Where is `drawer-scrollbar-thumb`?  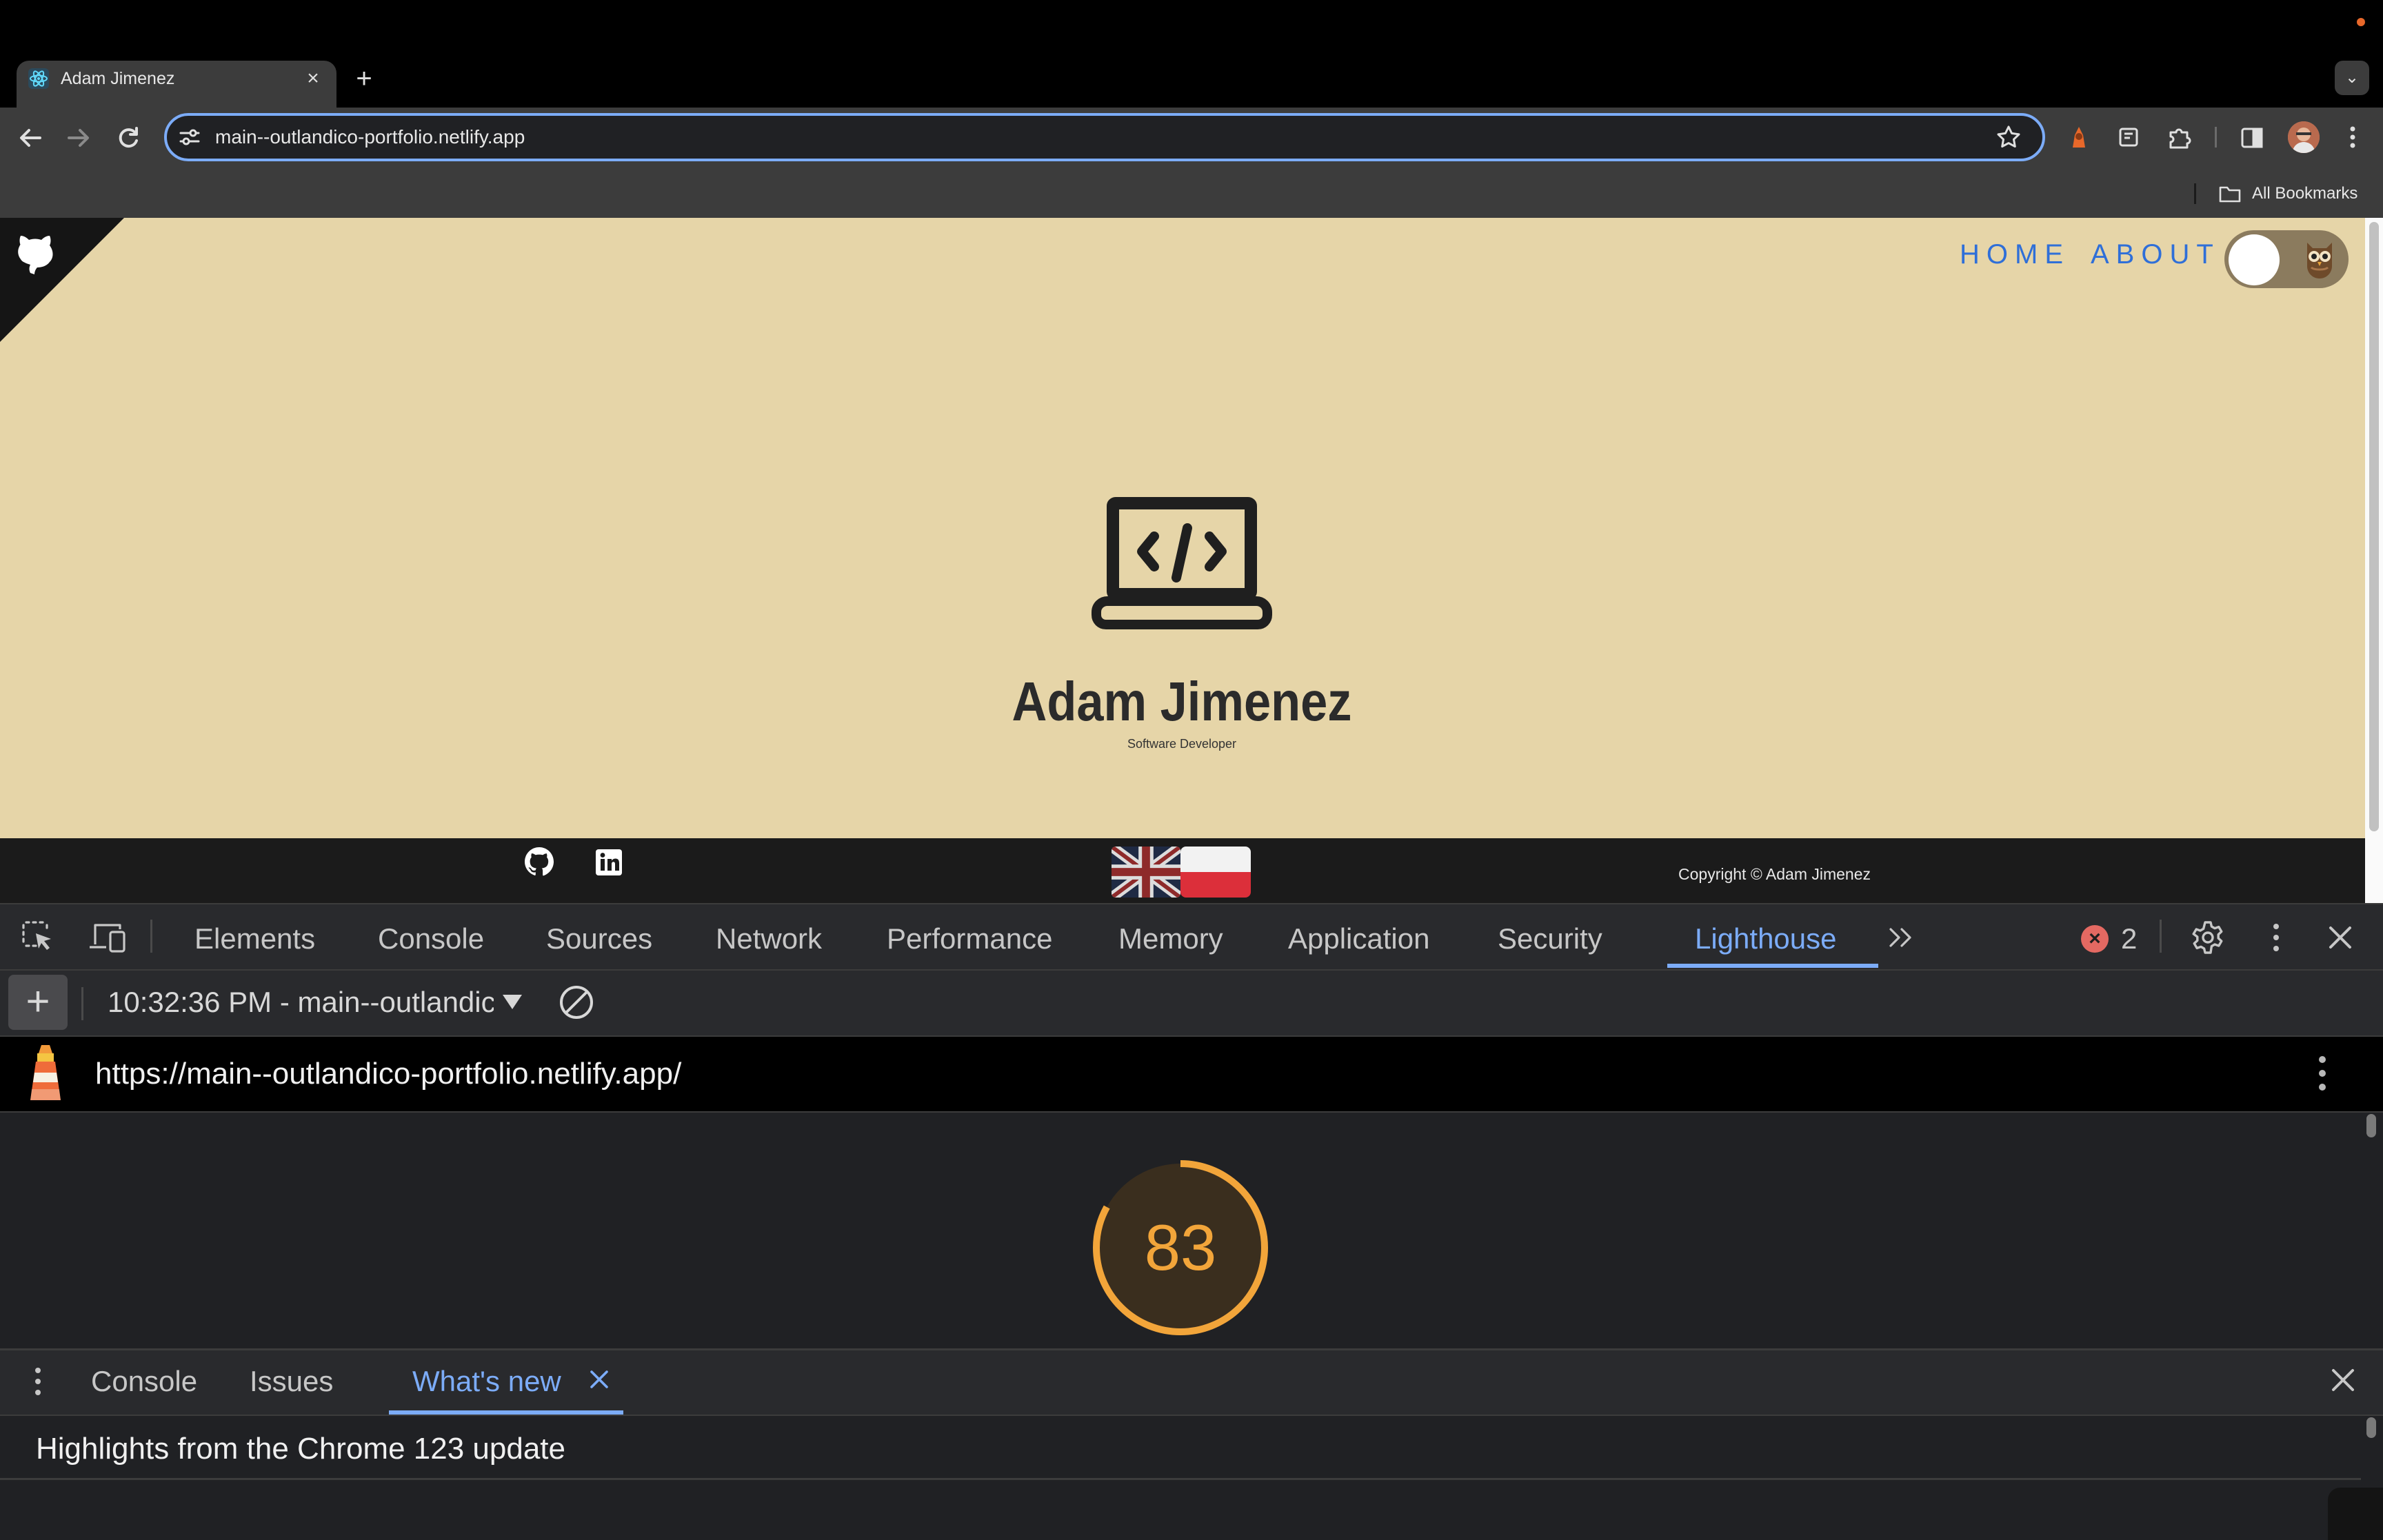 drawer-scrollbar-thumb is located at coordinates (2371, 1428).